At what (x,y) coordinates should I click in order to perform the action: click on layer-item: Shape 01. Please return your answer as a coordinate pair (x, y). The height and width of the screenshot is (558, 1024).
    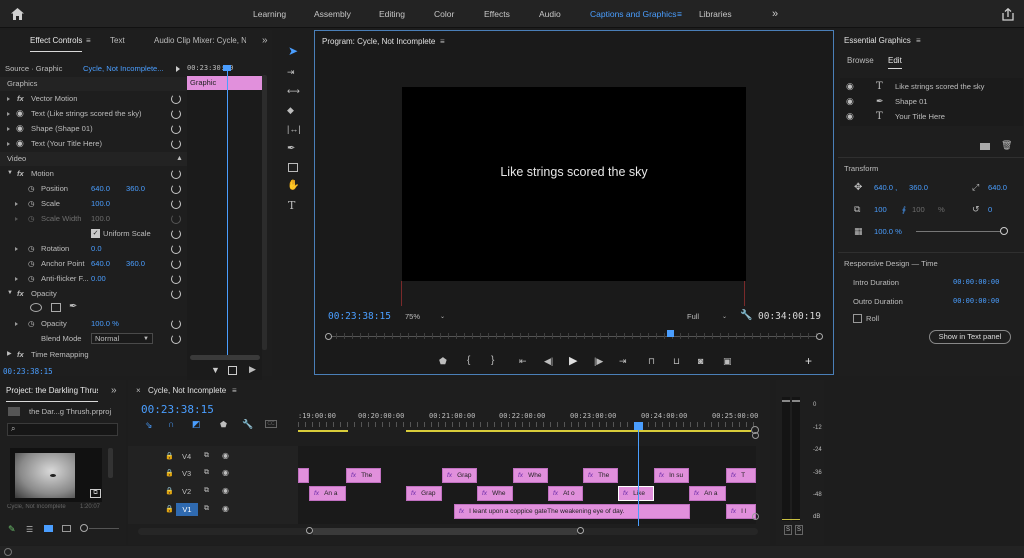
    Looking at the image, I should click on (911, 101).